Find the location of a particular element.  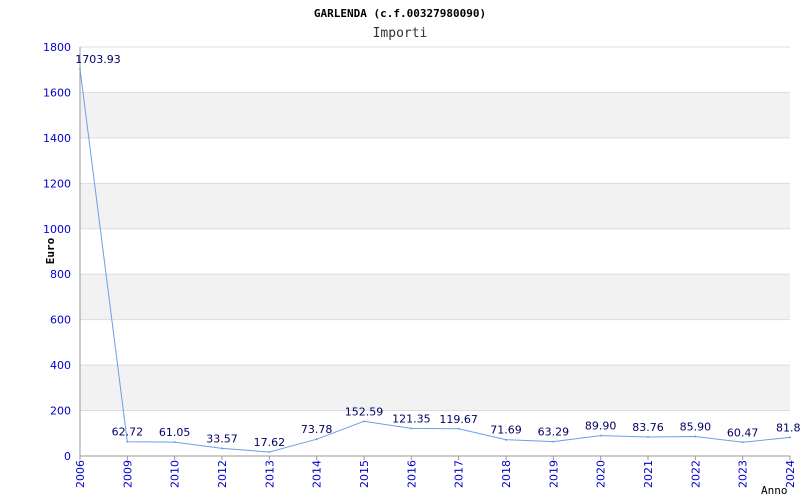

data-label: 73.78 is located at coordinates (317, 429).